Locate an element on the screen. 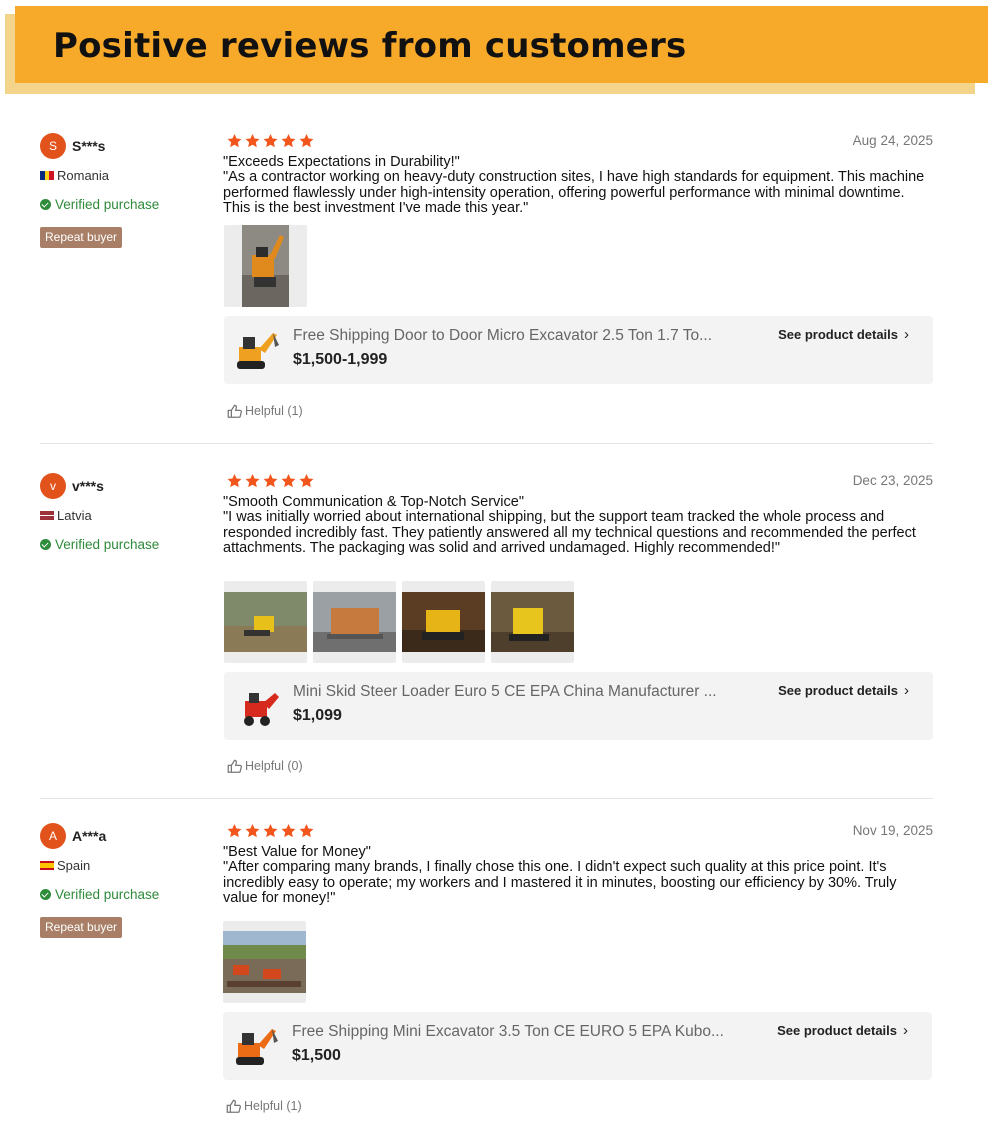  review-title: "Exceeds Expectations in Durability!" is located at coordinates (341, 162).